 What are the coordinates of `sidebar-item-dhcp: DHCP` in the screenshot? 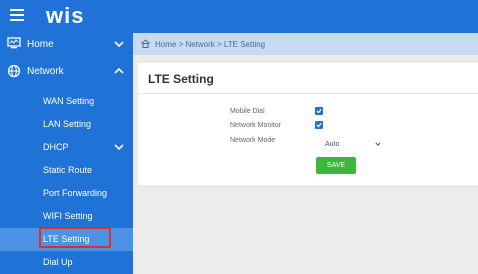 It's located at (66, 147).